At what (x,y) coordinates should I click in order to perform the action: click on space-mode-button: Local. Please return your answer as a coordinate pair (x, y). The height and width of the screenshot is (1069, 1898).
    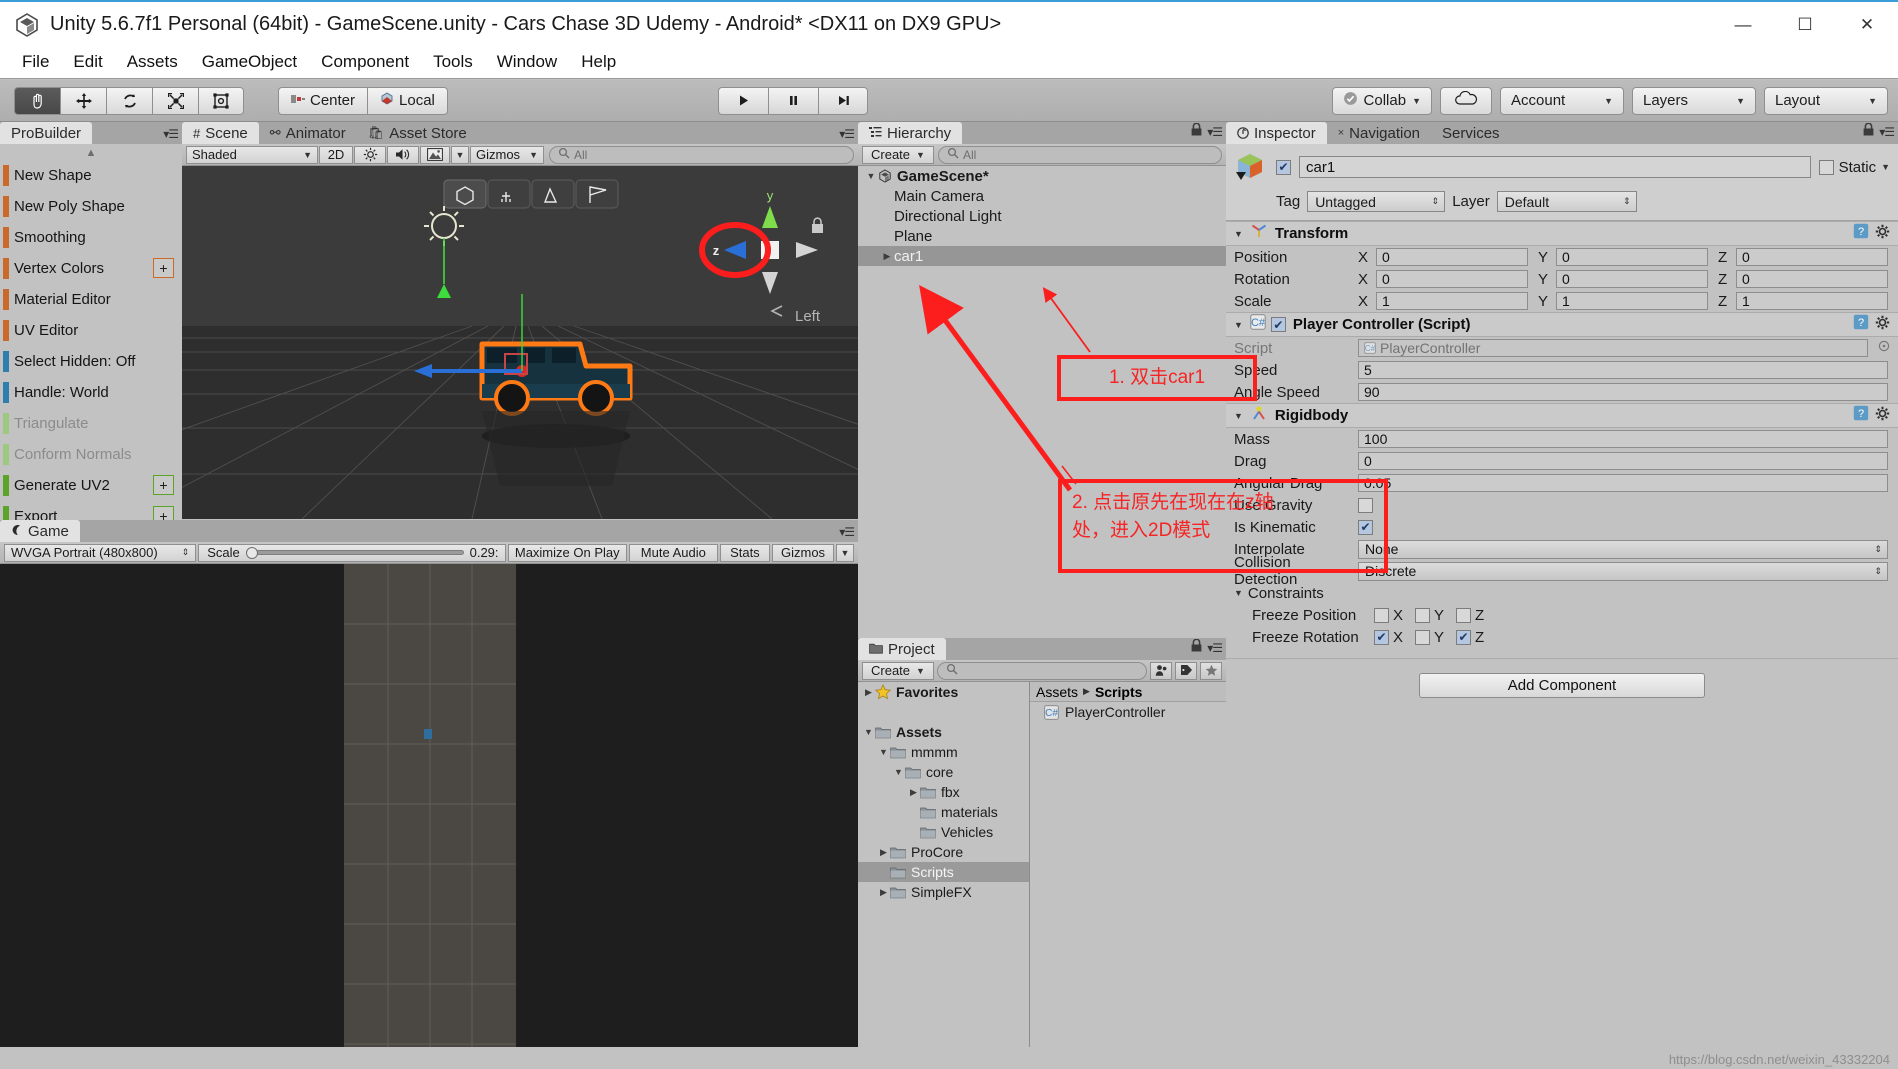
    Looking at the image, I should click on (407, 100).